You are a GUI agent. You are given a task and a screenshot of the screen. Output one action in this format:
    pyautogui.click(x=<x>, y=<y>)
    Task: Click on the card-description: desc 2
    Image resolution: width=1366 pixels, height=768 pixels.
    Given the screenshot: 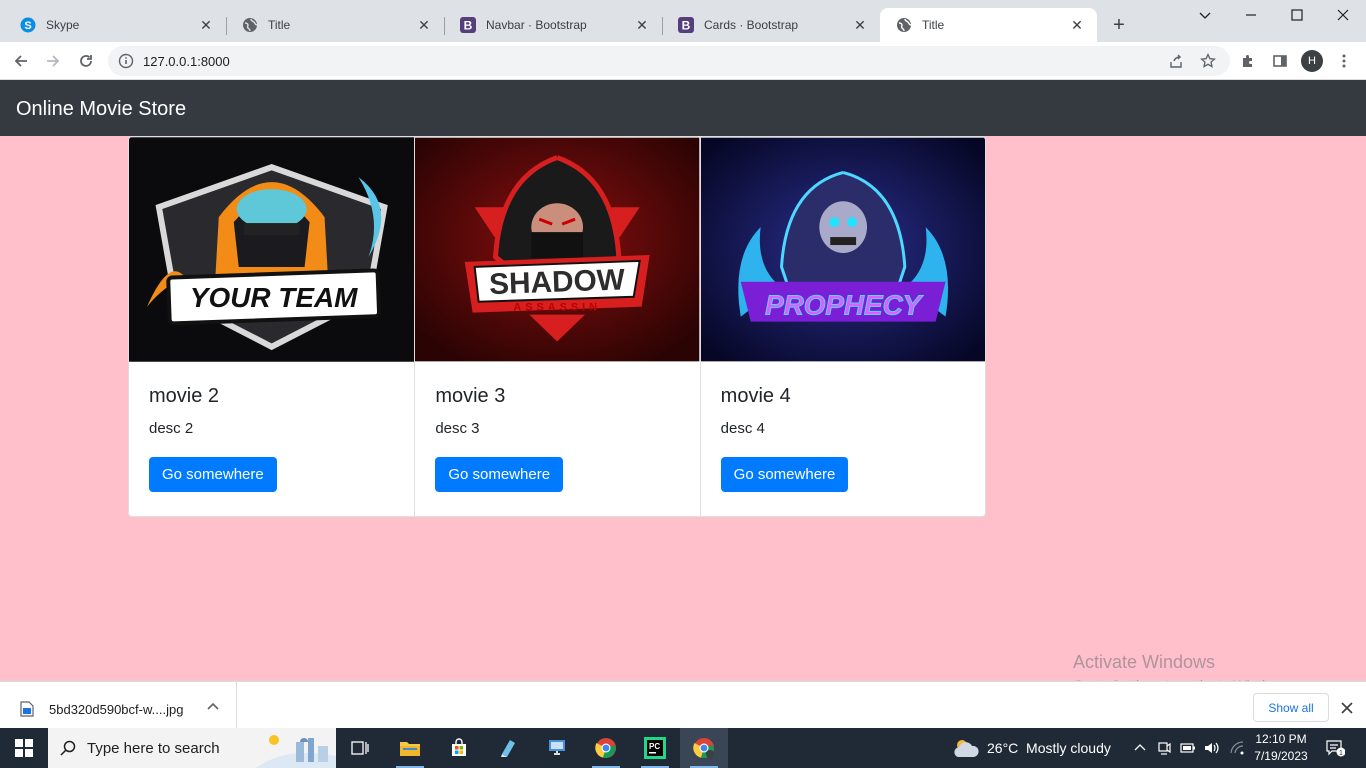 What is the action you would take?
    pyautogui.click(x=171, y=428)
    